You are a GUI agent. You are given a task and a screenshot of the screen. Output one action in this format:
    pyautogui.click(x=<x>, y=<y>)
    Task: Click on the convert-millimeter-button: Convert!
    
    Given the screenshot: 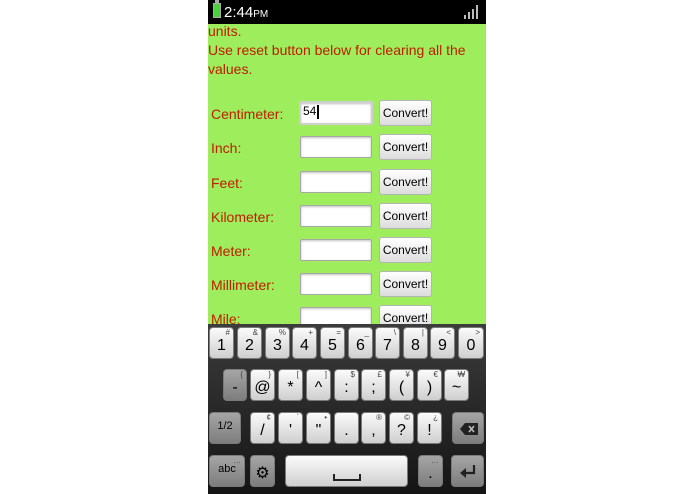 What is the action you would take?
    pyautogui.click(x=405, y=284)
    